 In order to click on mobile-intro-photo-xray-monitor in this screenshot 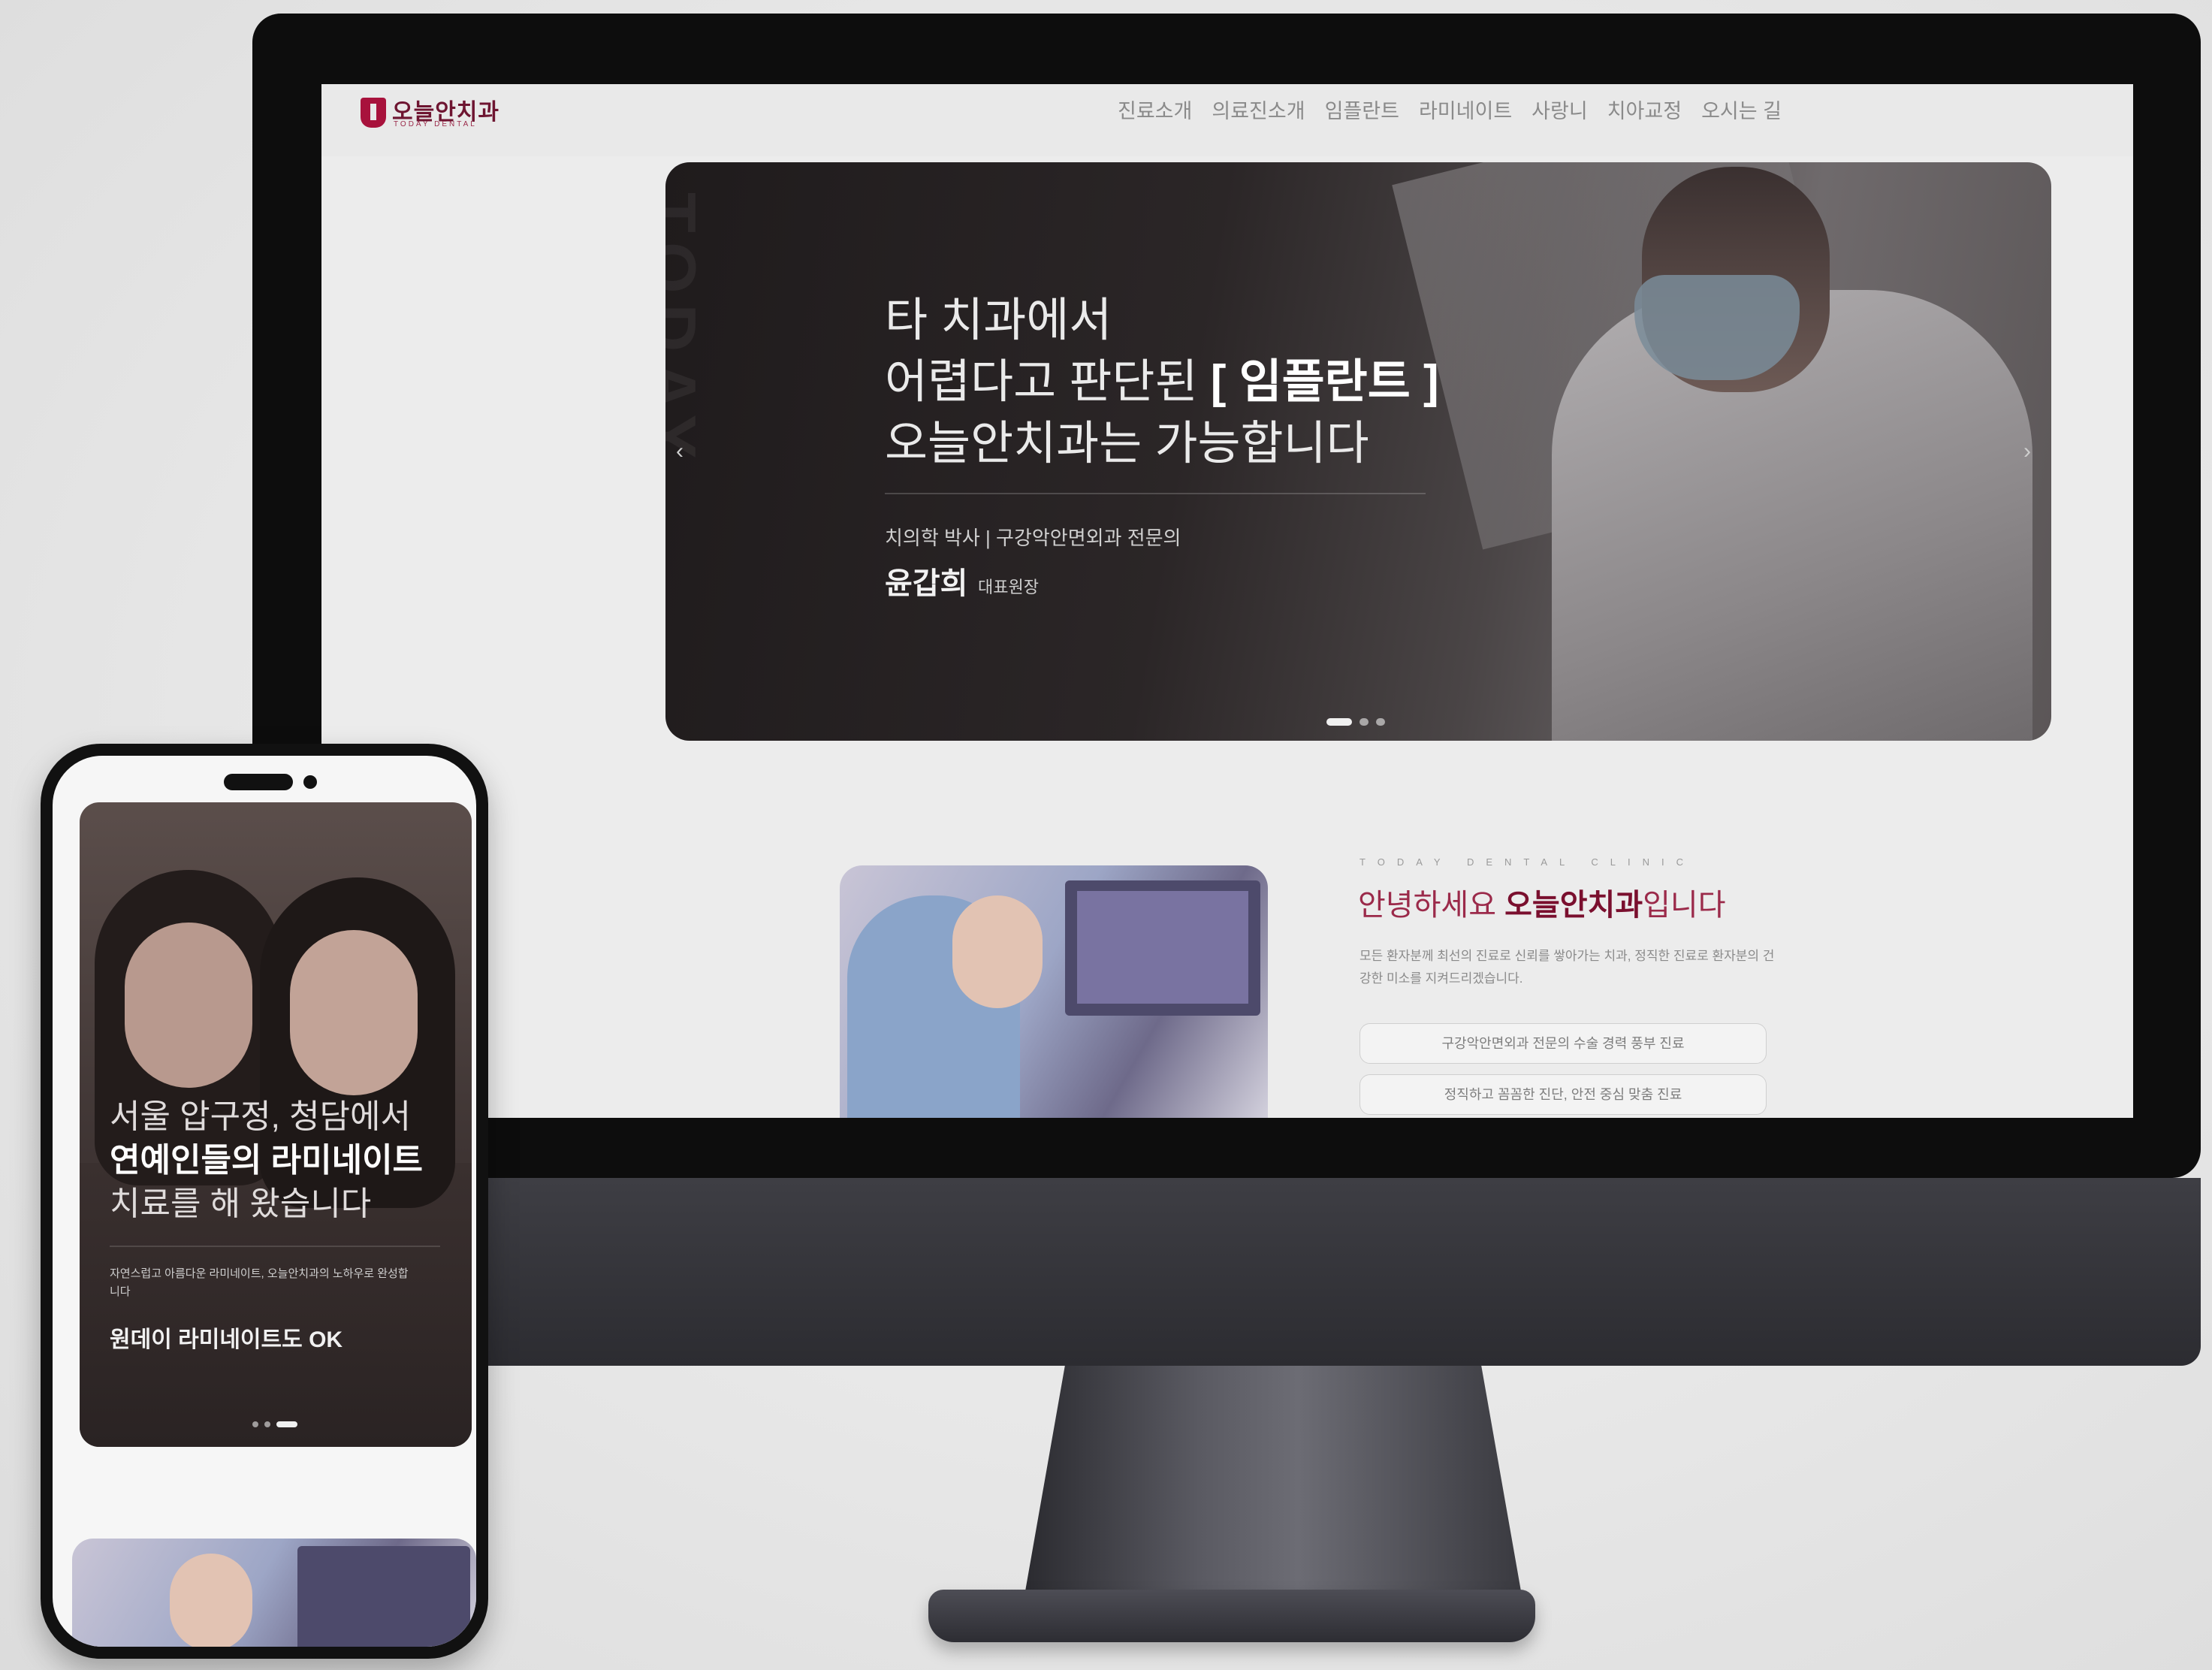, I will do `click(383, 1596)`.